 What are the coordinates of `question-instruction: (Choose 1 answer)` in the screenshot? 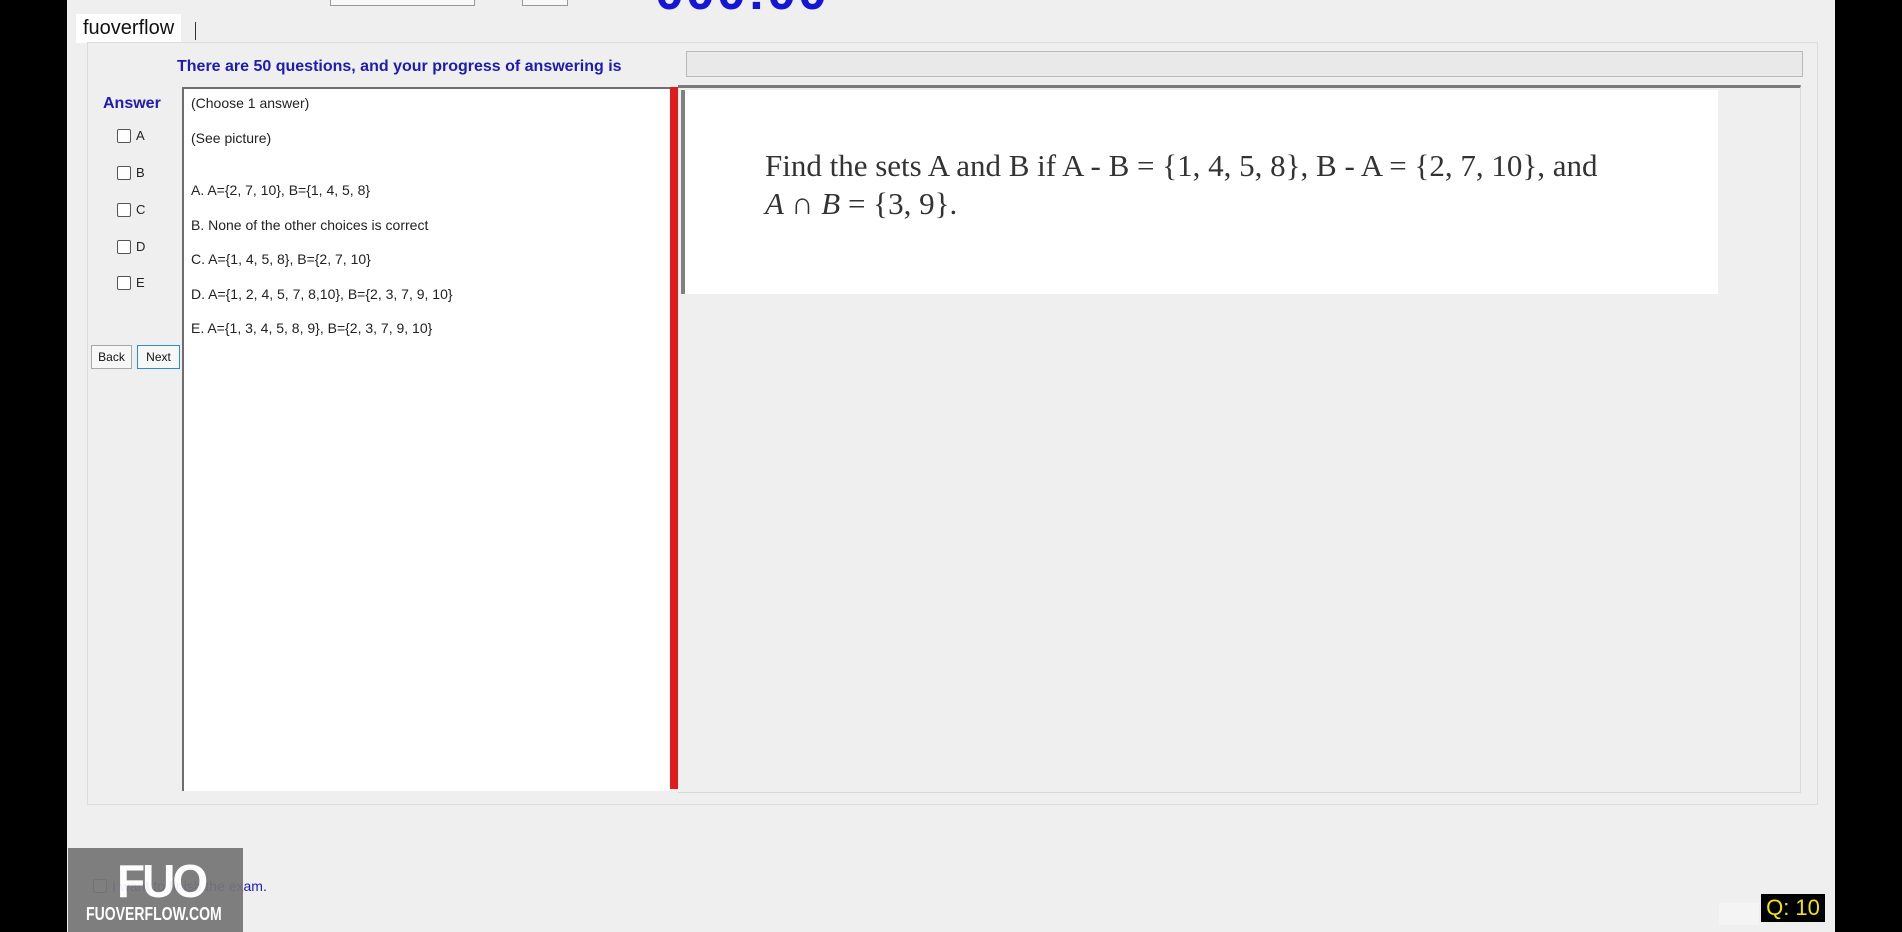 It's located at (250, 103).